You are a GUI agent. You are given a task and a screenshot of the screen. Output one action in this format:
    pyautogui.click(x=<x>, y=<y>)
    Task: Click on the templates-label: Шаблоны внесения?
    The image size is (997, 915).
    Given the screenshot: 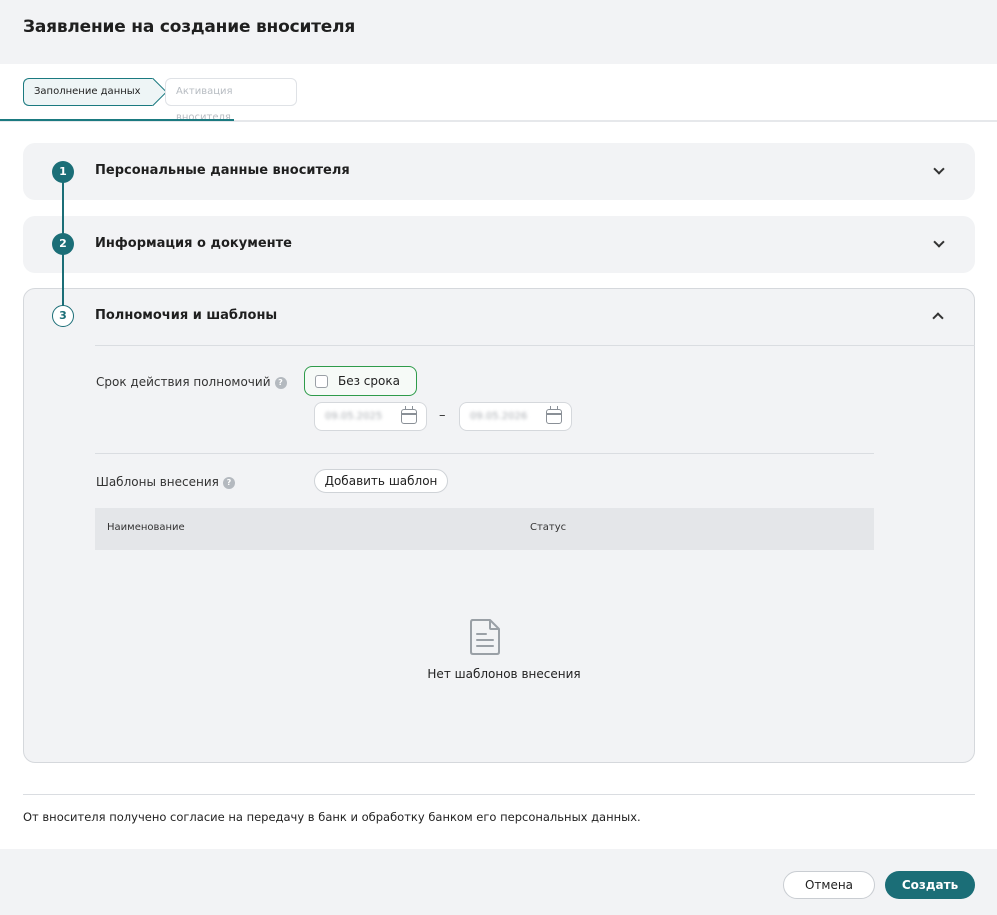 What is the action you would take?
    pyautogui.click(x=165, y=482)
    